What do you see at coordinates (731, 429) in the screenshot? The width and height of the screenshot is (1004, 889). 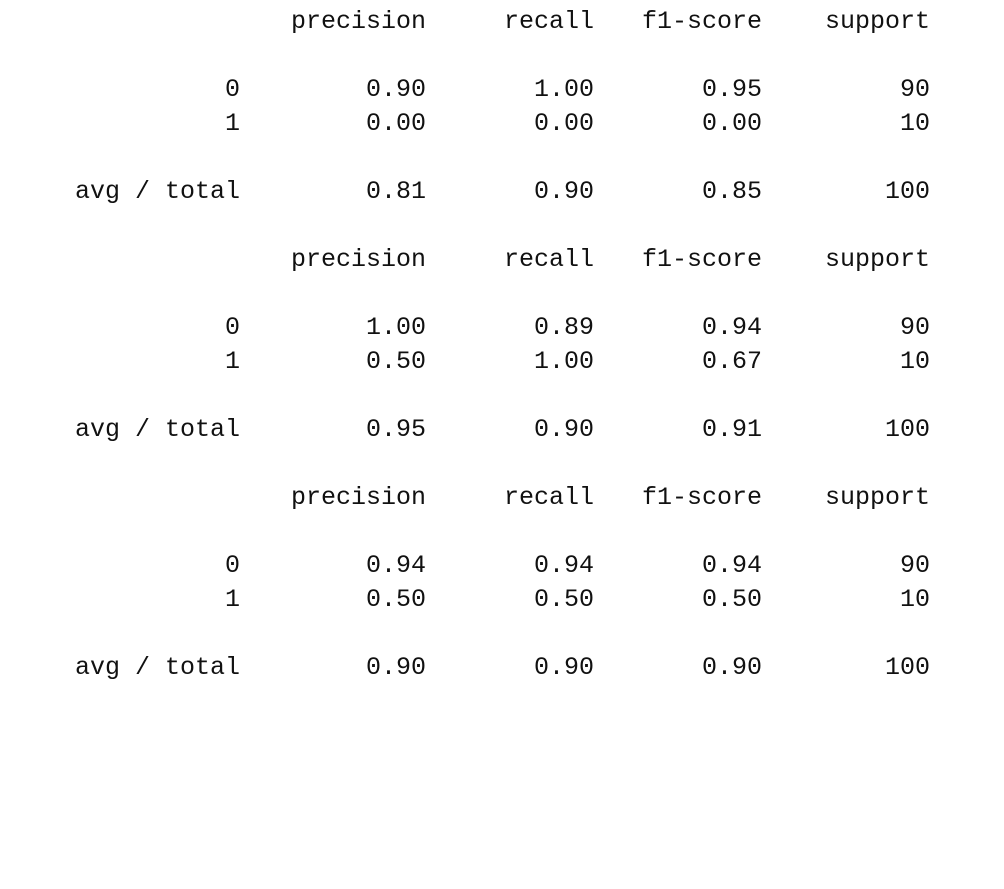 I see `f1-score-value: 0.91` at bounding box center [731, 429].